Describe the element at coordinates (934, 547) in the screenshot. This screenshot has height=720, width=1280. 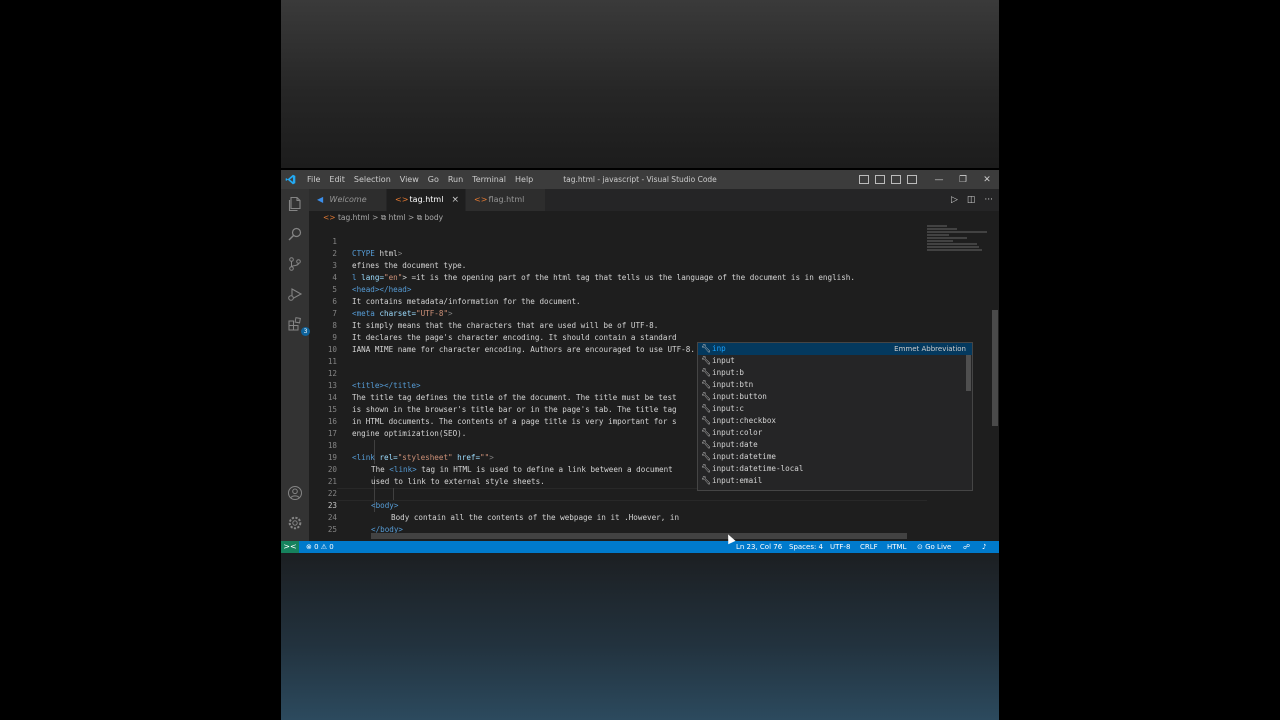
I see `go-live-button: ⊙ Go Live` at that location.